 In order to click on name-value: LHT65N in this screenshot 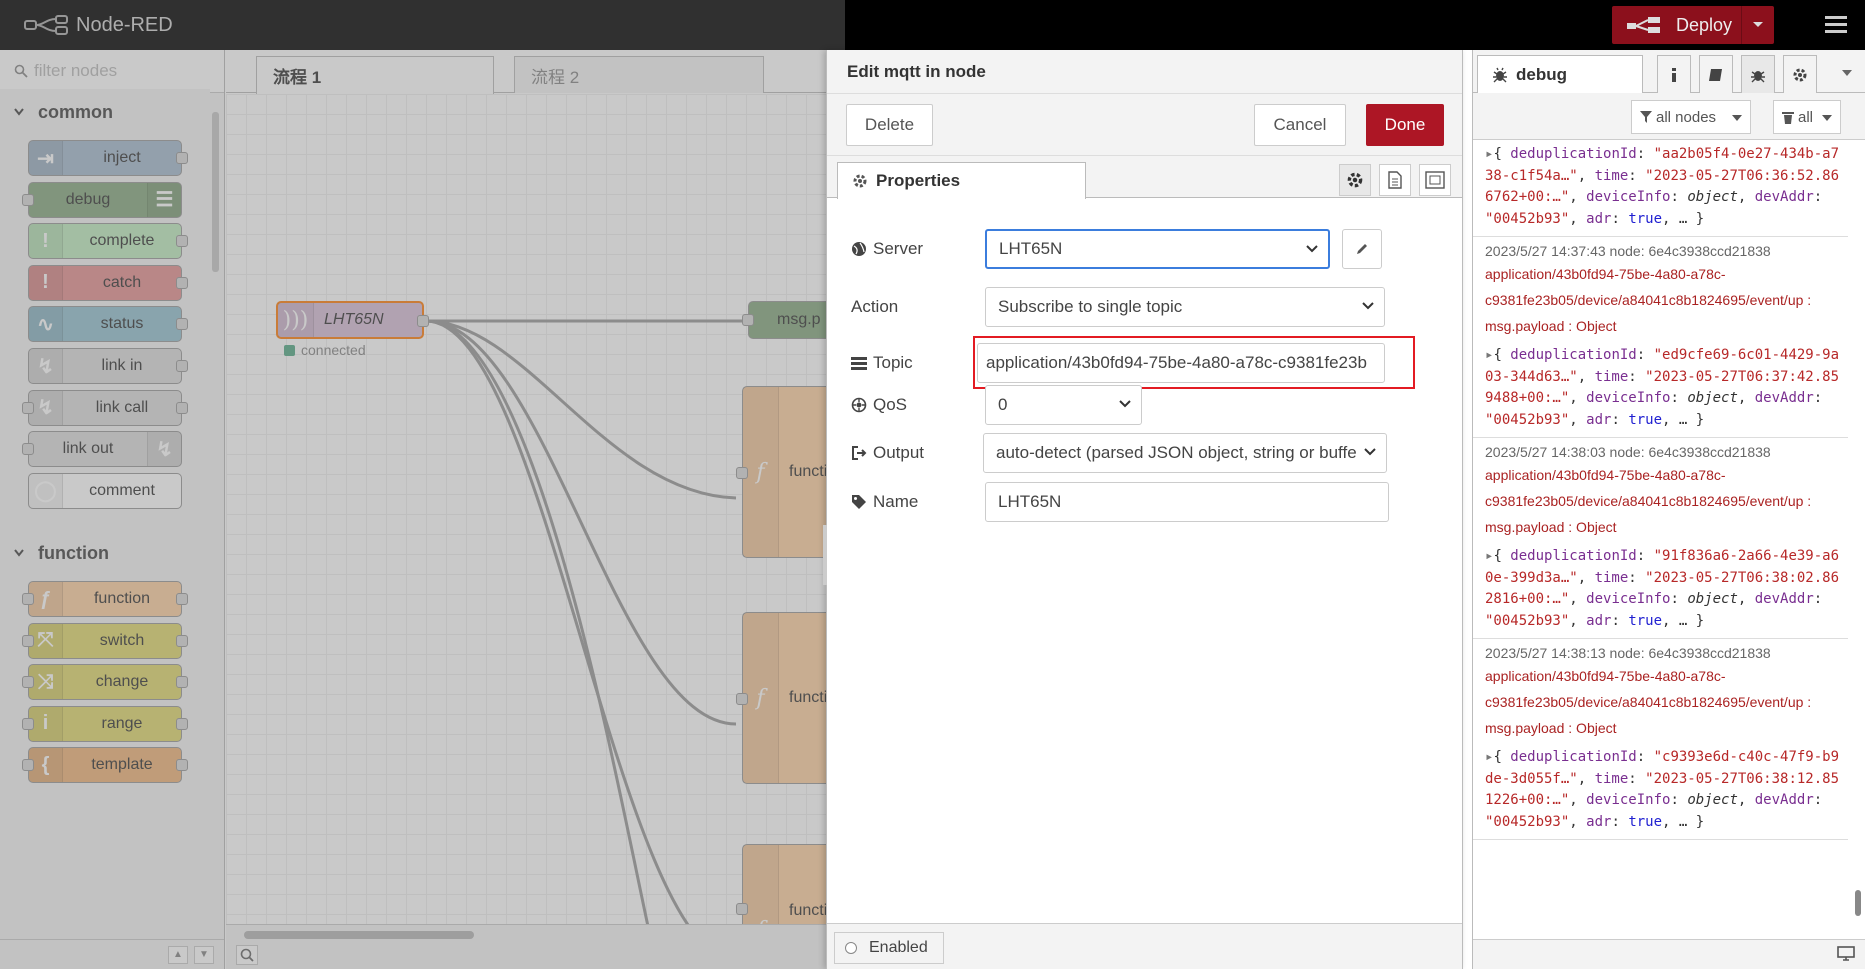, I will do `click(1030, 501)`.